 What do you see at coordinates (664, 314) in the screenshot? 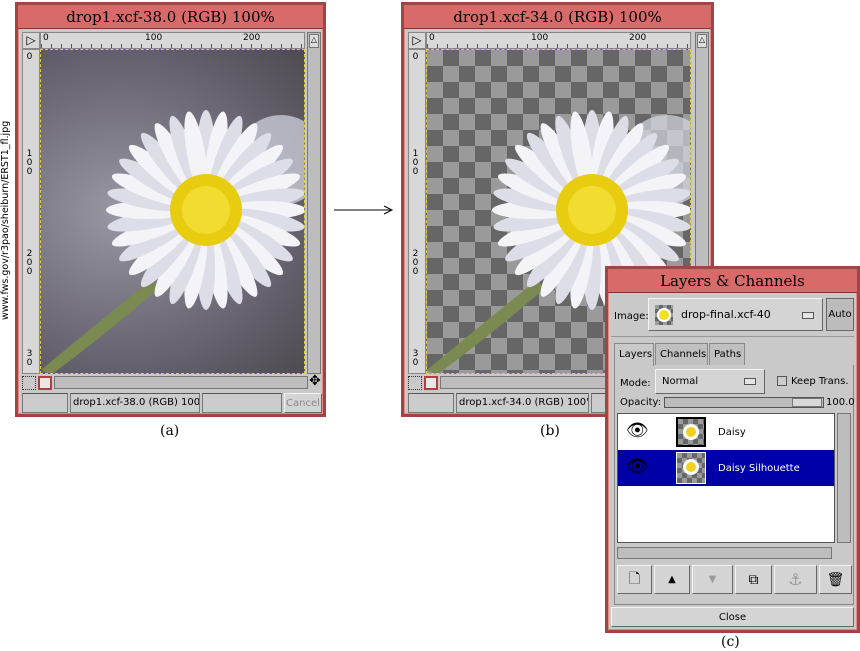
I see `image-thumbnail` at bounding box center [664, 314].